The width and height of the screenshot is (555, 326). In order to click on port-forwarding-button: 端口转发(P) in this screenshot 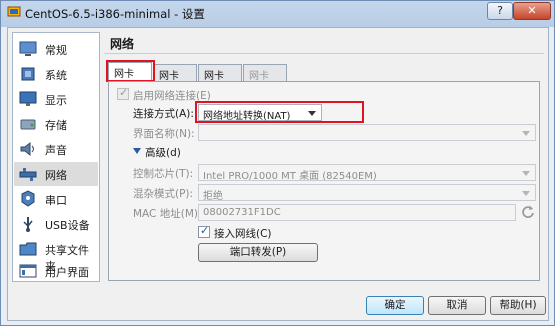, I will do `click(258, 252)`.